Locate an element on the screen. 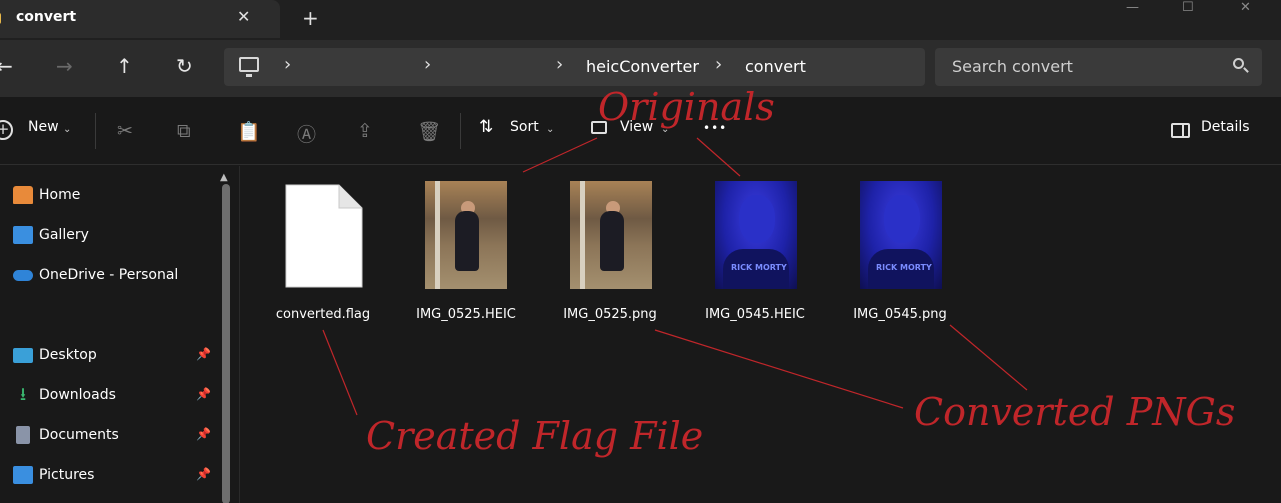  annotation-converted-pngs: Converted PNGs is located at coordinates (1075, 412).